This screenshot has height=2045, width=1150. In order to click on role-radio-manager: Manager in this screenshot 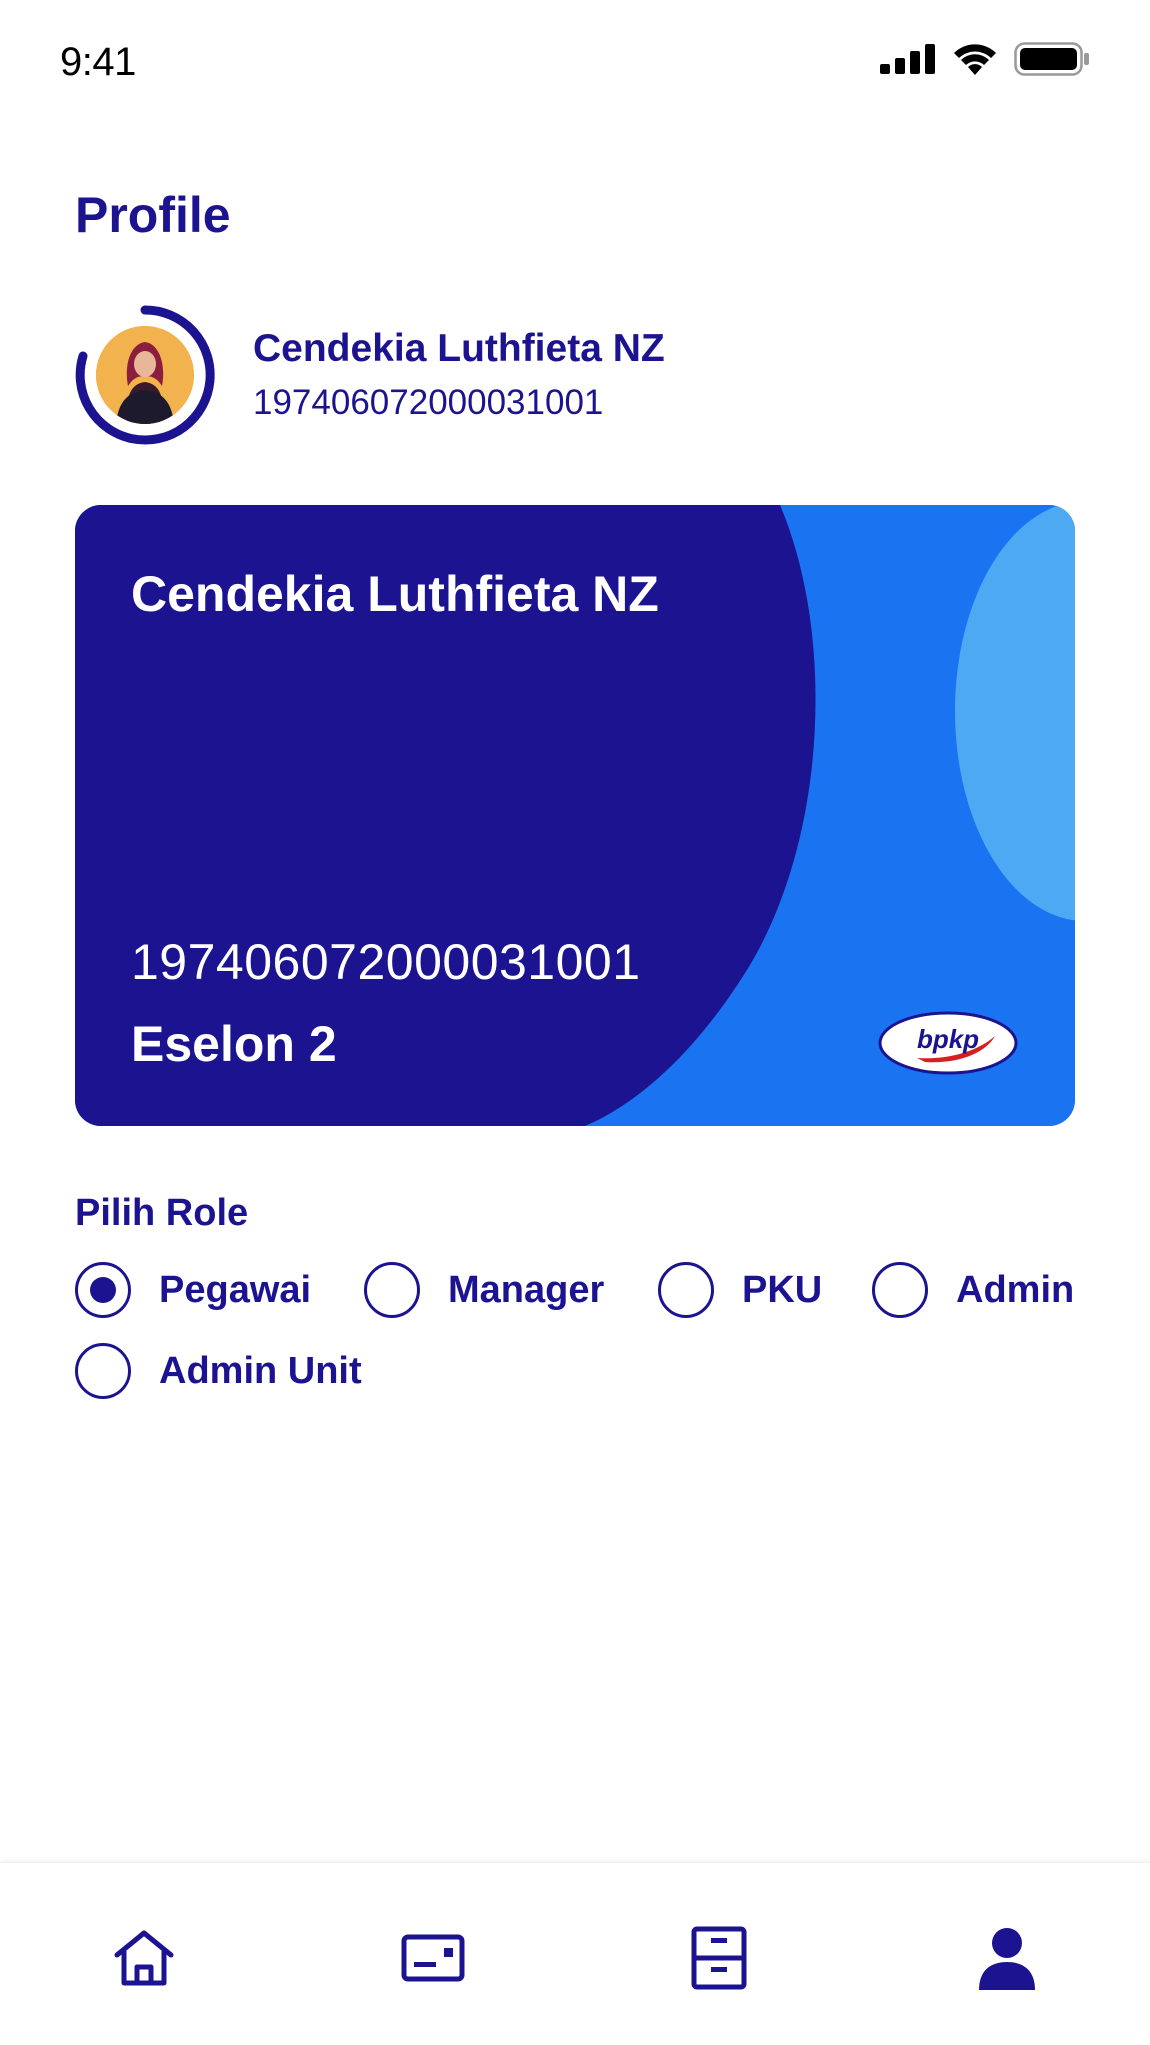, I will do `click(484, 1290)`.